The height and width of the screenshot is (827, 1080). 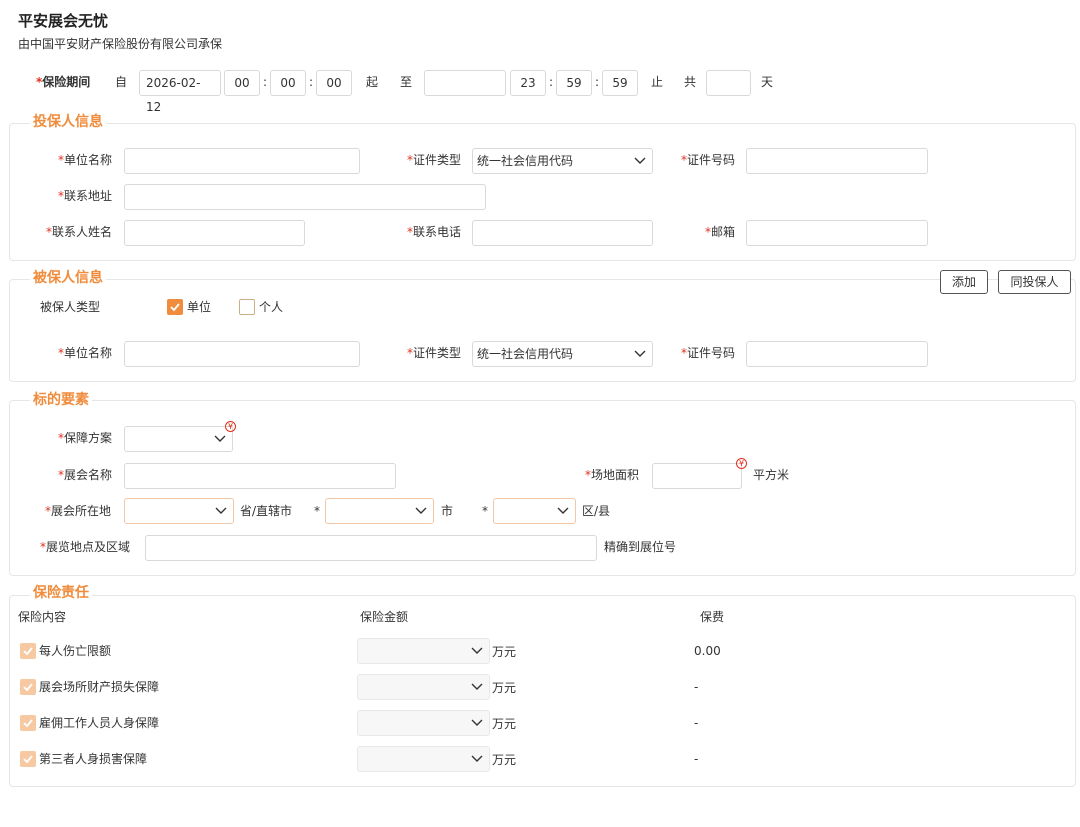 I want to click on ph-contact-name-input, so click(x=214, y=233).